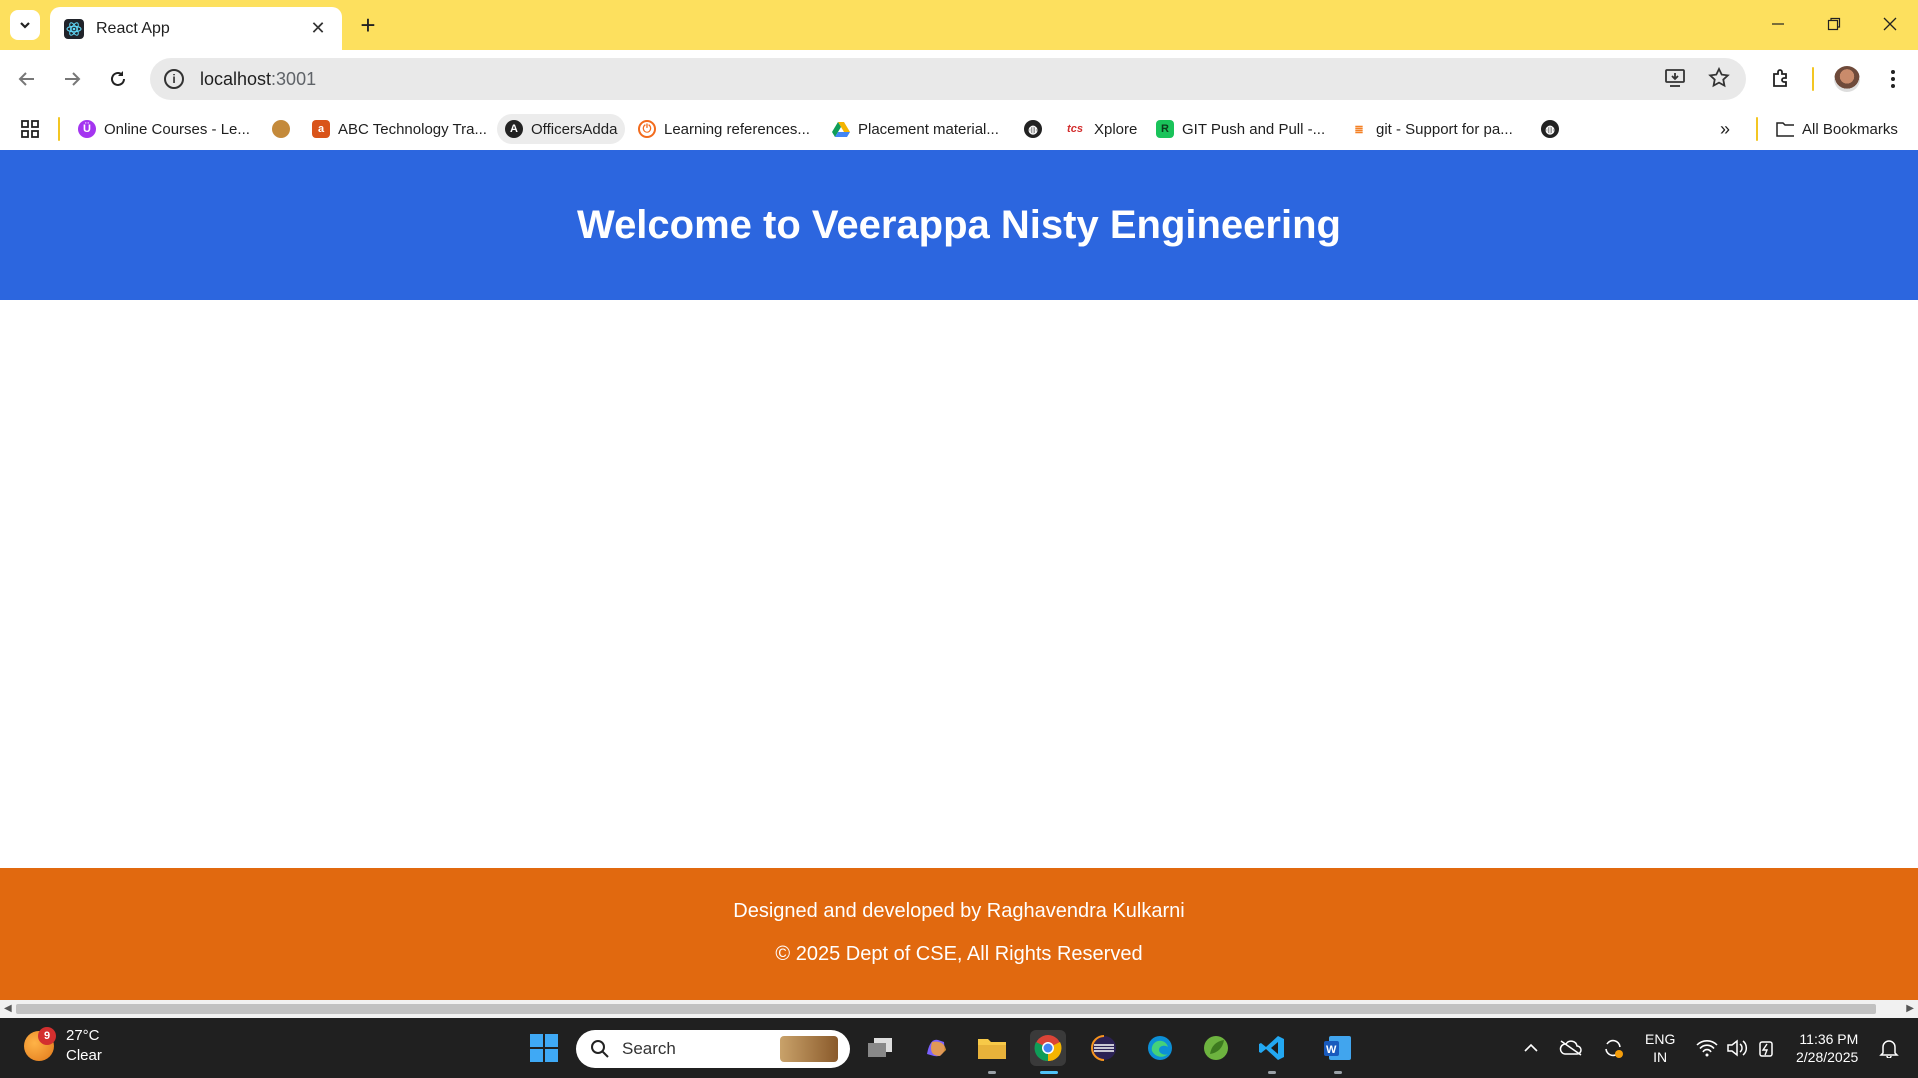 The image size is (1918, 1078). I want to click on edge-icon, so click(1160, 1048).